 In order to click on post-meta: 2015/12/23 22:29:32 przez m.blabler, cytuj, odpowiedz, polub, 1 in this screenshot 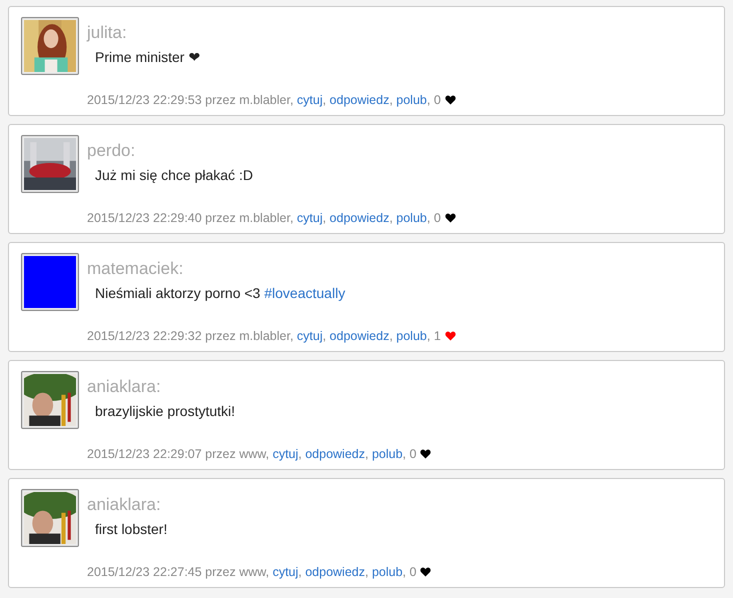, I will do `click(264, 336)`.